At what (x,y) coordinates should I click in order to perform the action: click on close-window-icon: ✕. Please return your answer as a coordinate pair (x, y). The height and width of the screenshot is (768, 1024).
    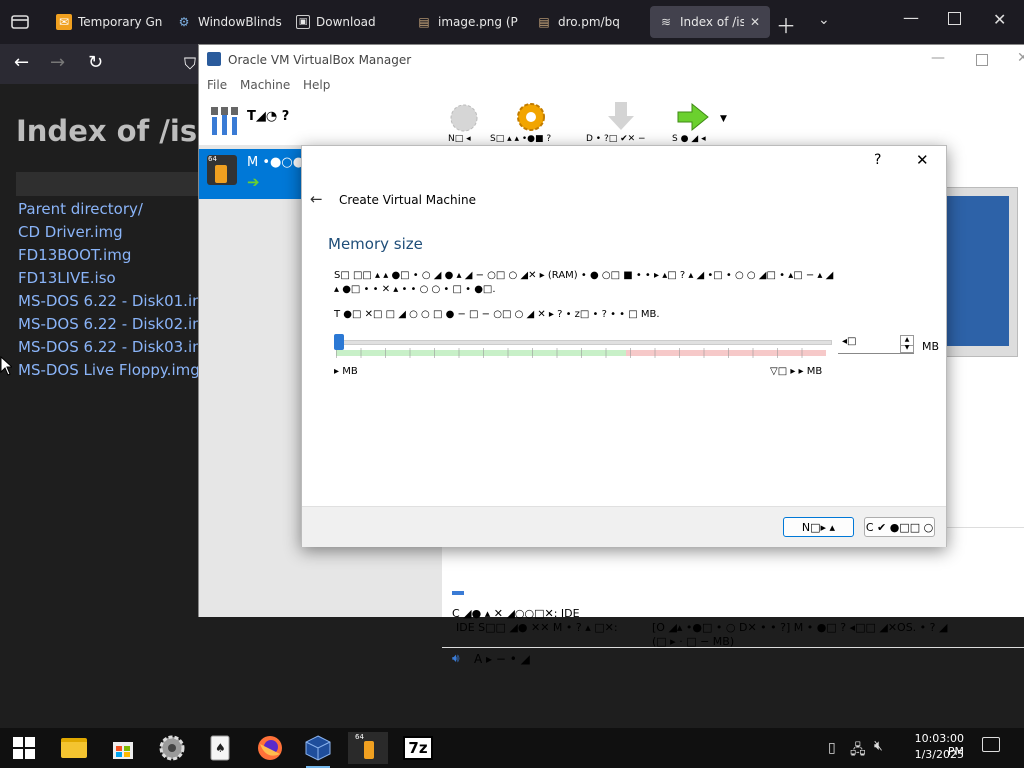
    Looking at the image, I should click on (999, 19).